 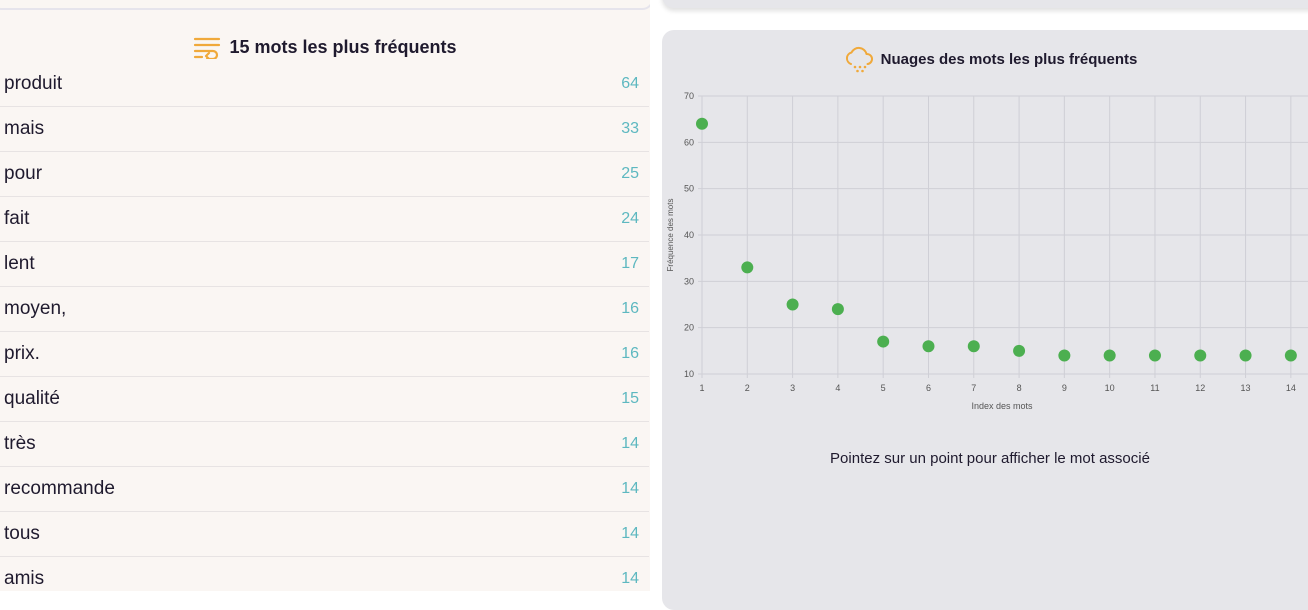 I want to click on word-list-item: moyen, 16, so click(x=324, y=309).